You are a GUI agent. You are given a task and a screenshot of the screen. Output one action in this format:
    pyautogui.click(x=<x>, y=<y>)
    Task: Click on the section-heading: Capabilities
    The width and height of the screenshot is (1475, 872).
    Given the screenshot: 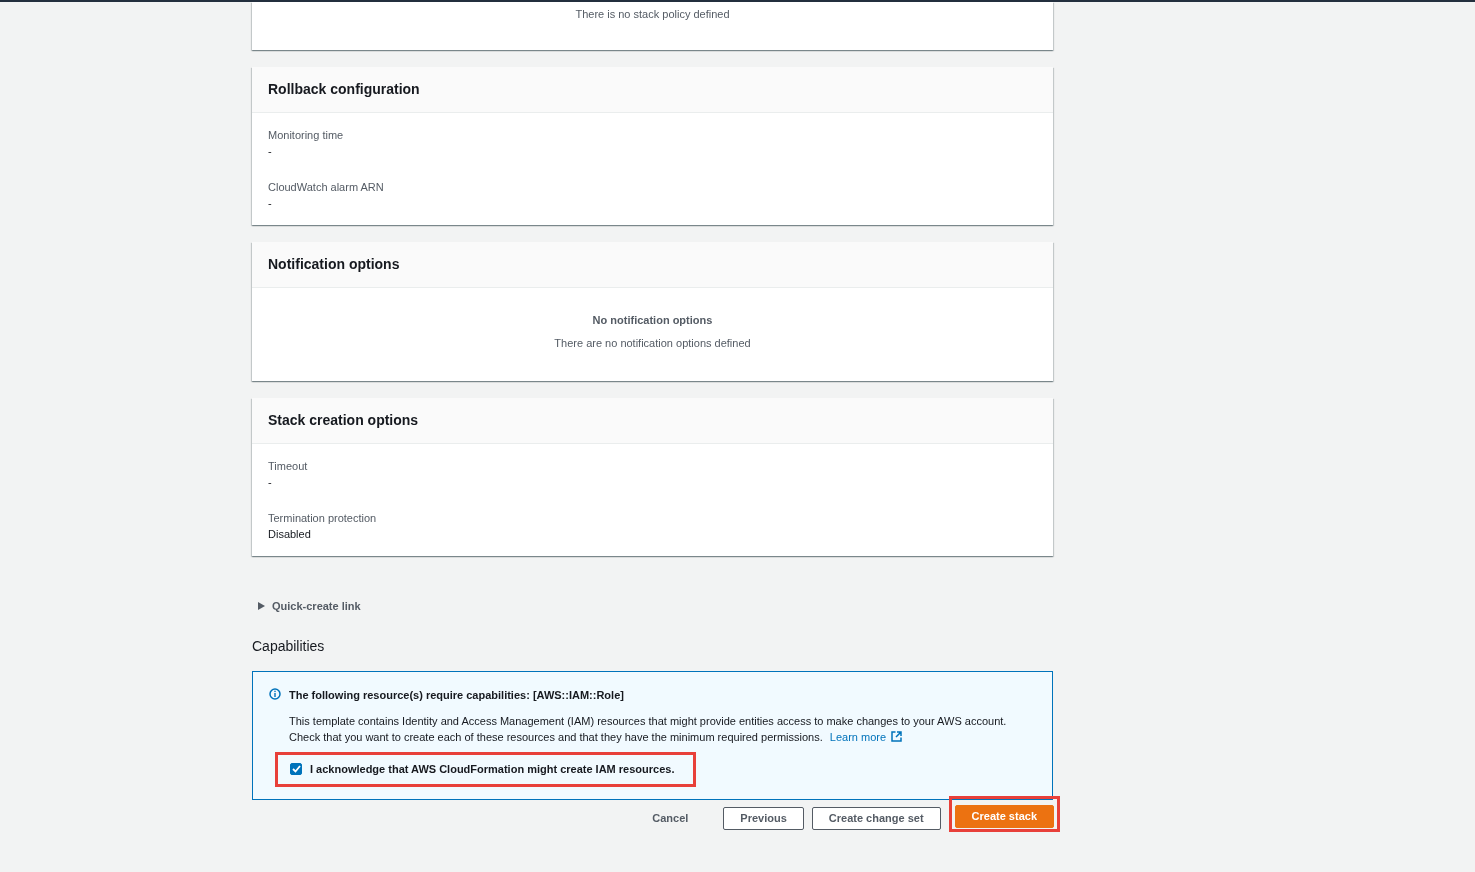 What is the action you would take?
    pyautogui.click(x=289, y=646)
    